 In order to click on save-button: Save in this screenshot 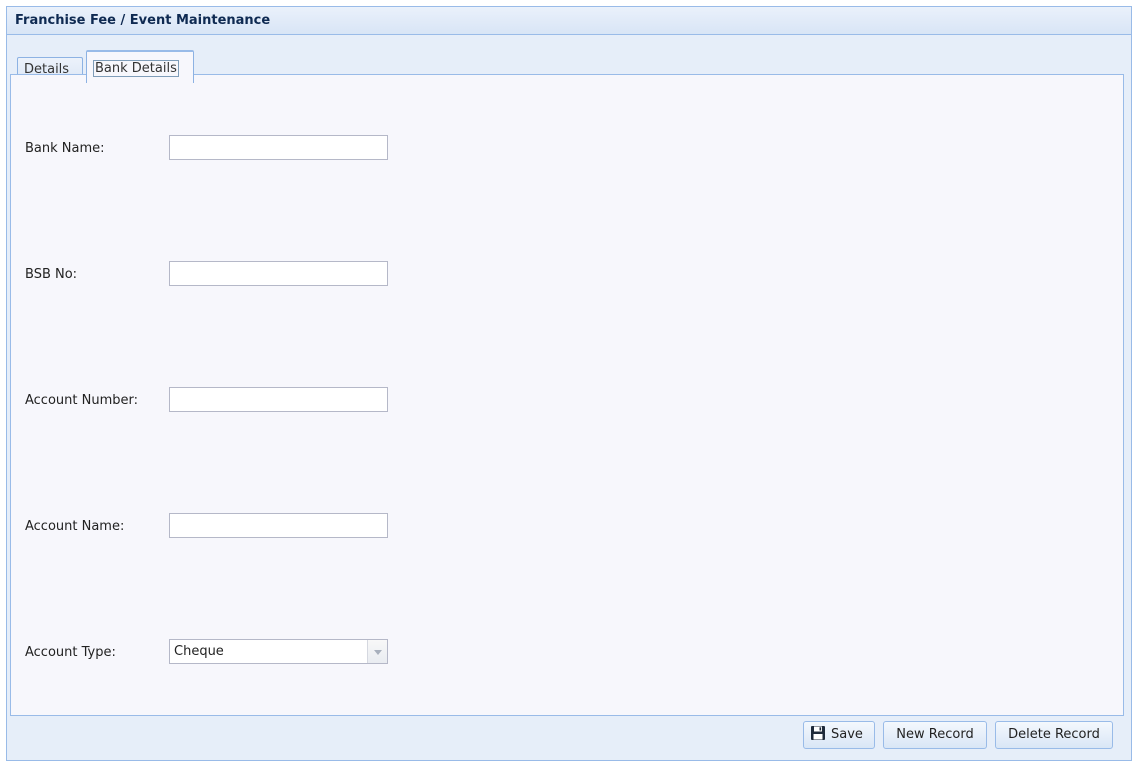, I will do `click(839, 735)`.